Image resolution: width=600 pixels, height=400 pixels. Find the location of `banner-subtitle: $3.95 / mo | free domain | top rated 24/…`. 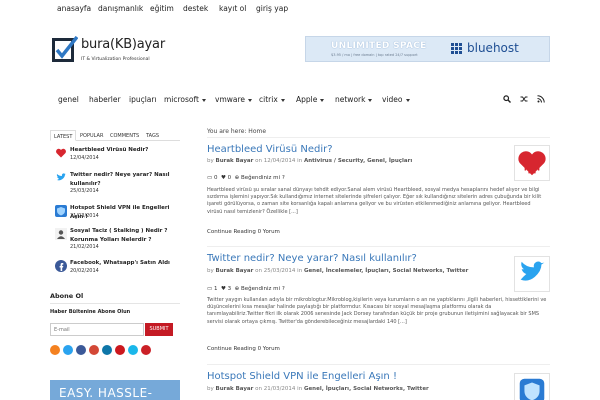

banner-subtitle: $3.95 / mo | free domain | top rated 24/… is located at coordinates (374, 55).